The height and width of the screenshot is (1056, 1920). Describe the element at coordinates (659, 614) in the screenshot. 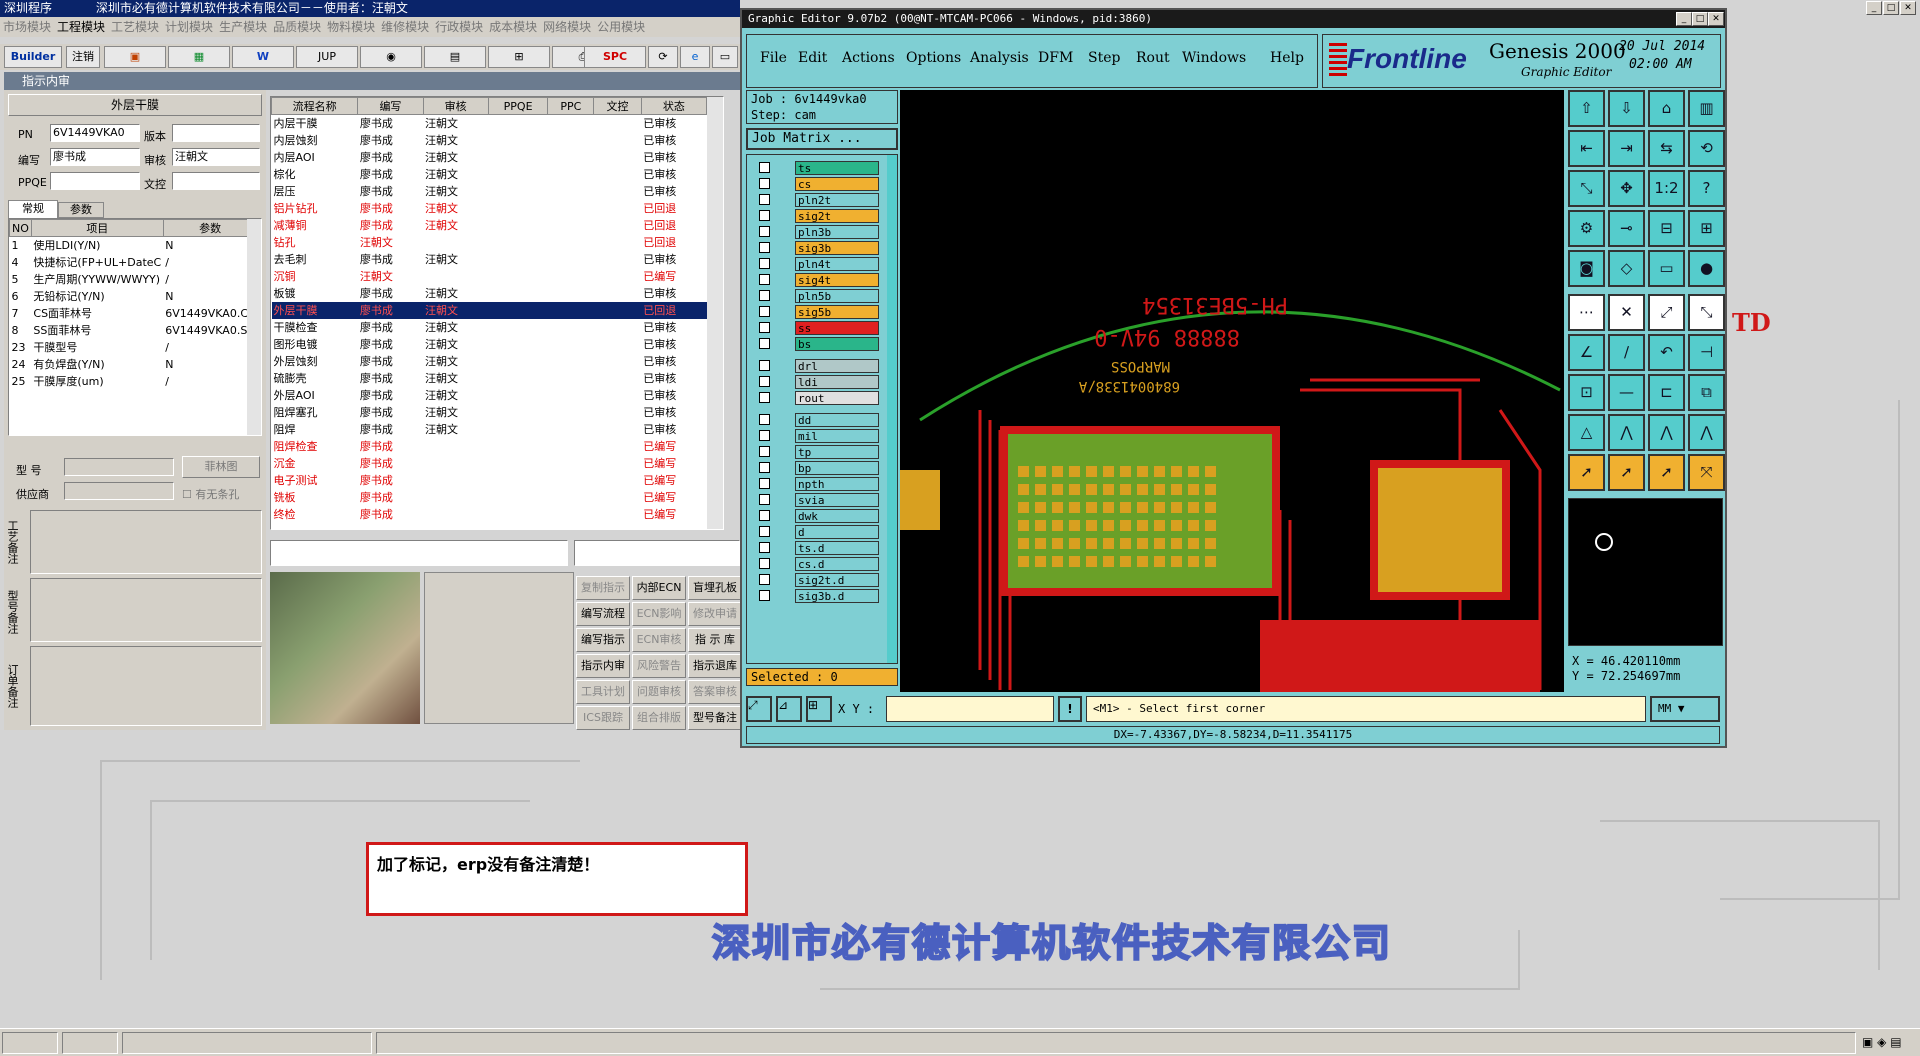

I see `action-button: ECN影响` at that location.